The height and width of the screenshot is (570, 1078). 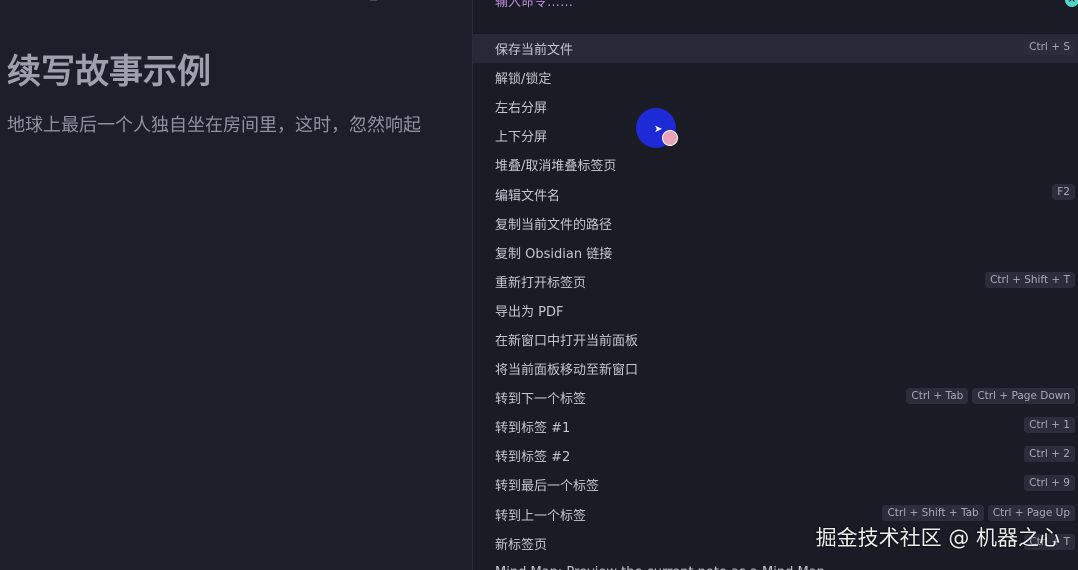 I want to click on command-label: 新标签页, so click(x=521, y=545).